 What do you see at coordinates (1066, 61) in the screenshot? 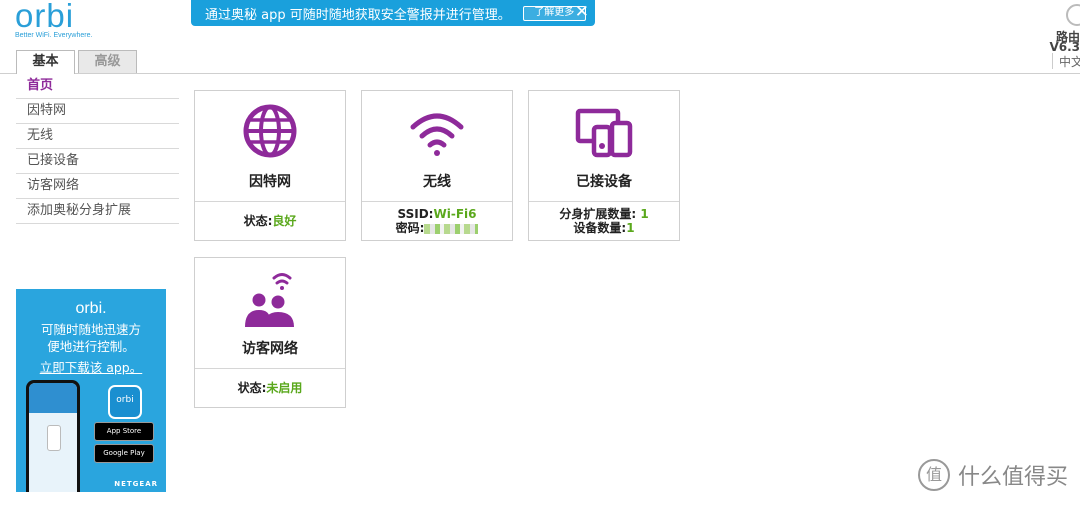
I see `language-select: 中文` at bounding box center [1066, 61].